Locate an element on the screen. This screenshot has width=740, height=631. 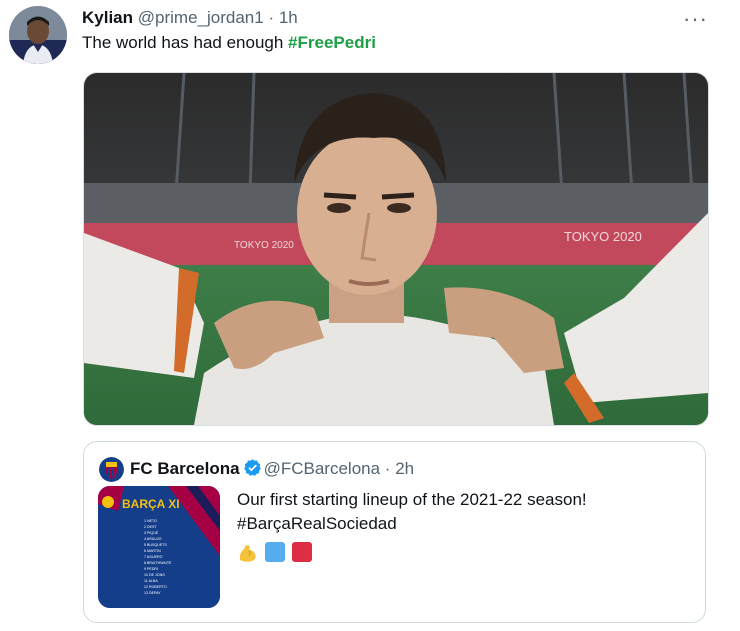
stadium-text-left: TOKYO 2020 is located at coordinates (264, 245).